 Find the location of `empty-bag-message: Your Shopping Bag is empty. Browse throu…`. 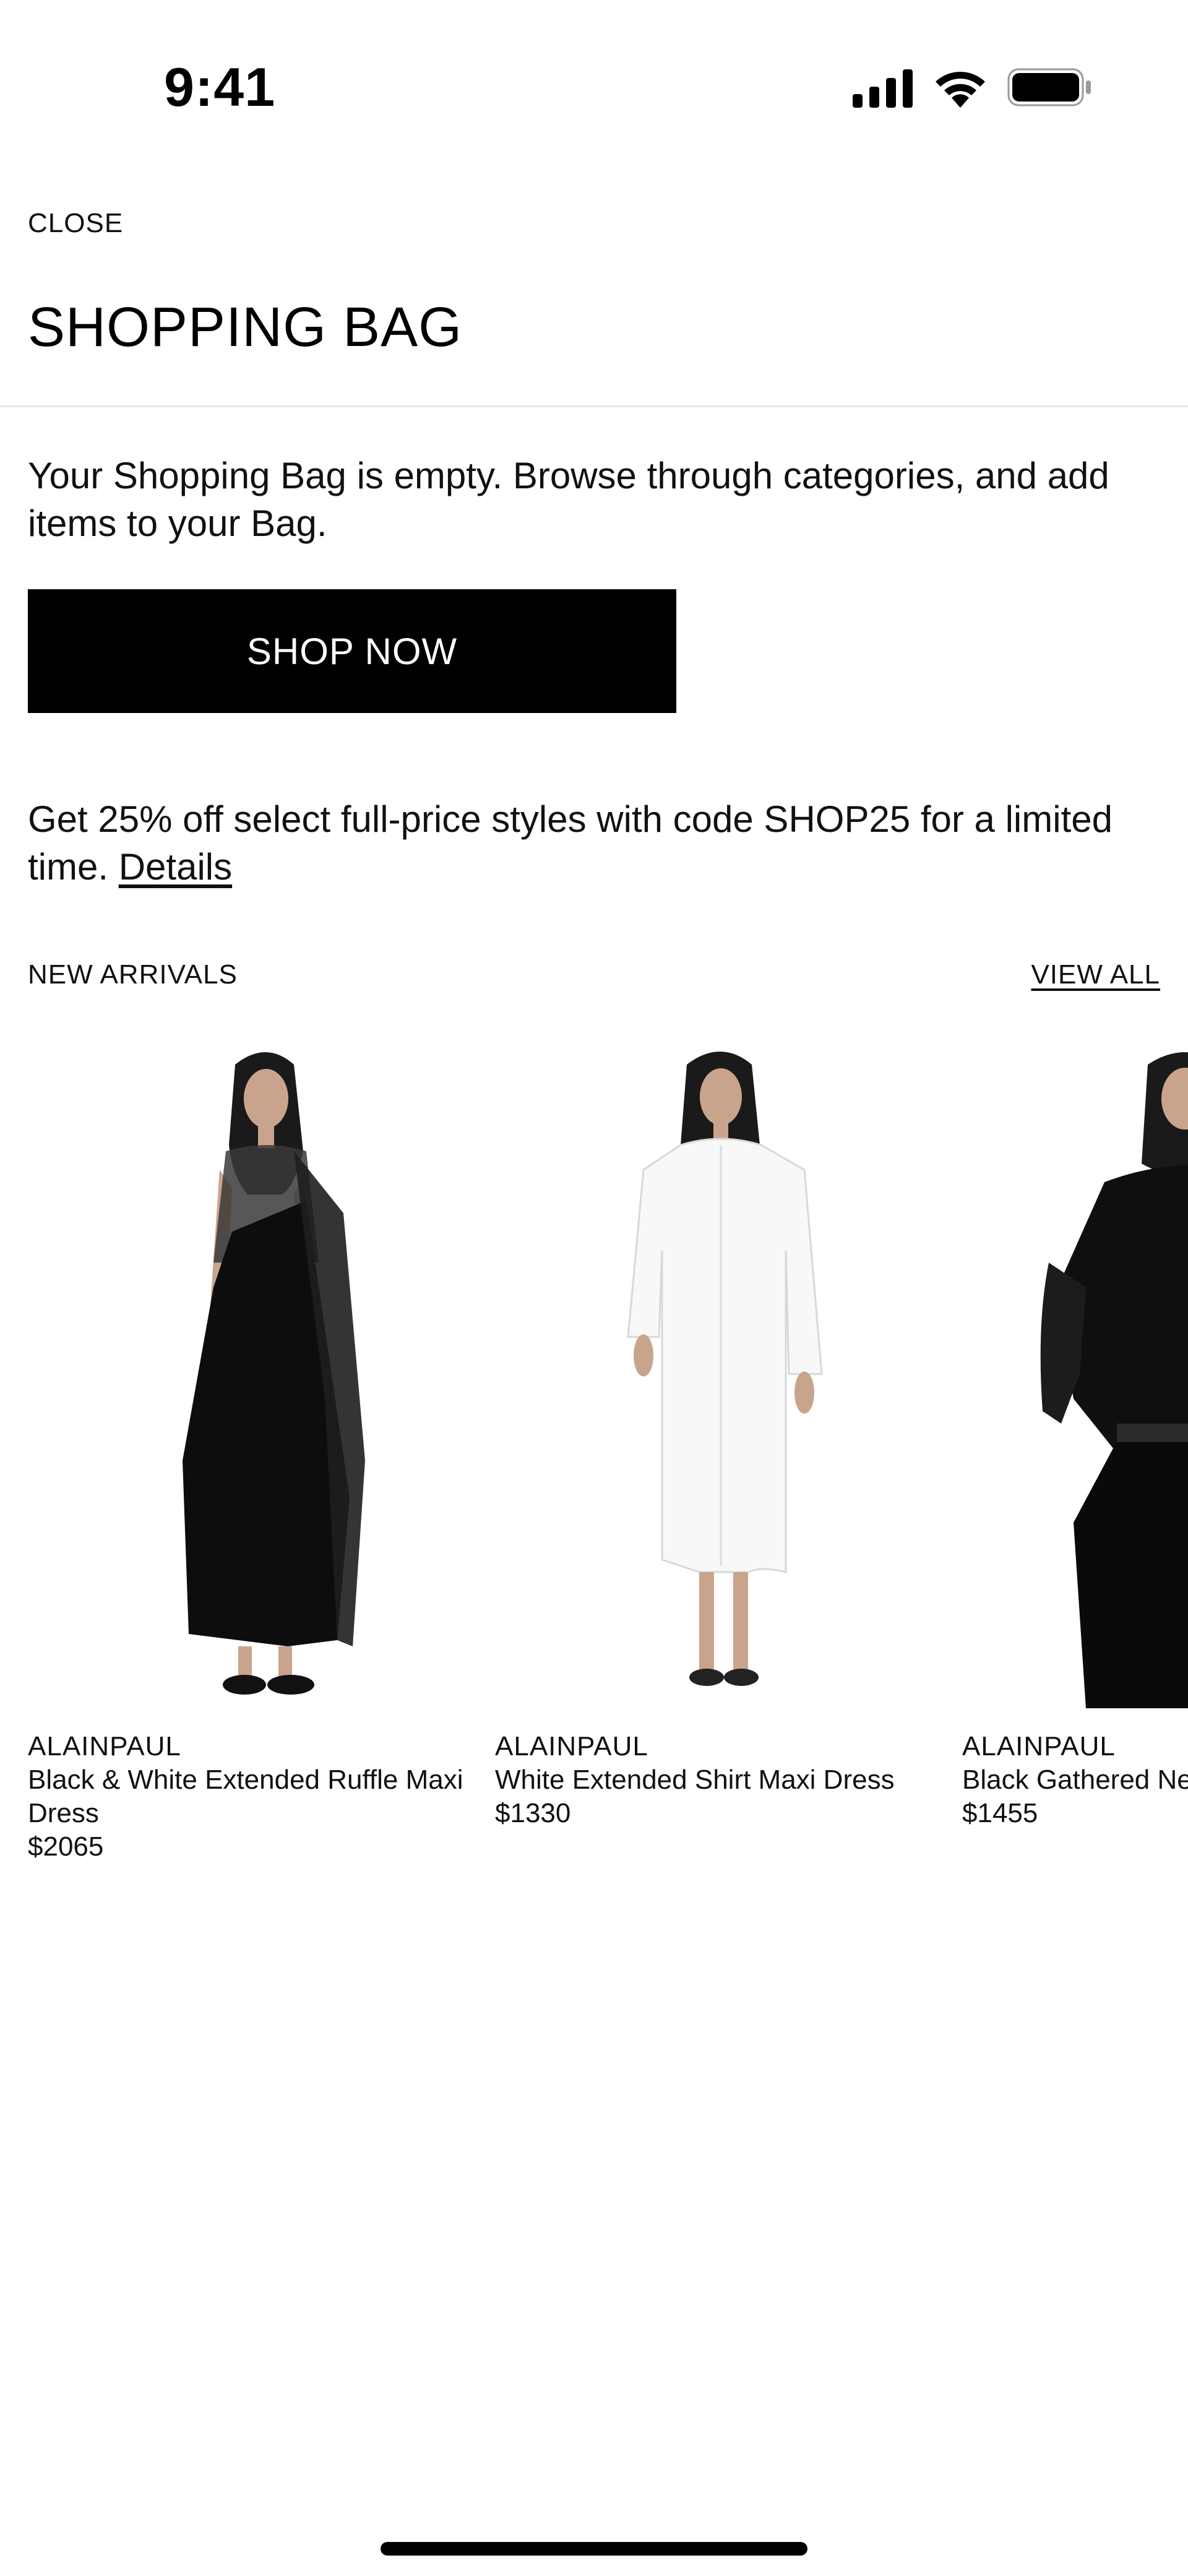

empty-bag-message: Your Shopping Bag is empty. Browse throu… is located at coordinates (568, 499).